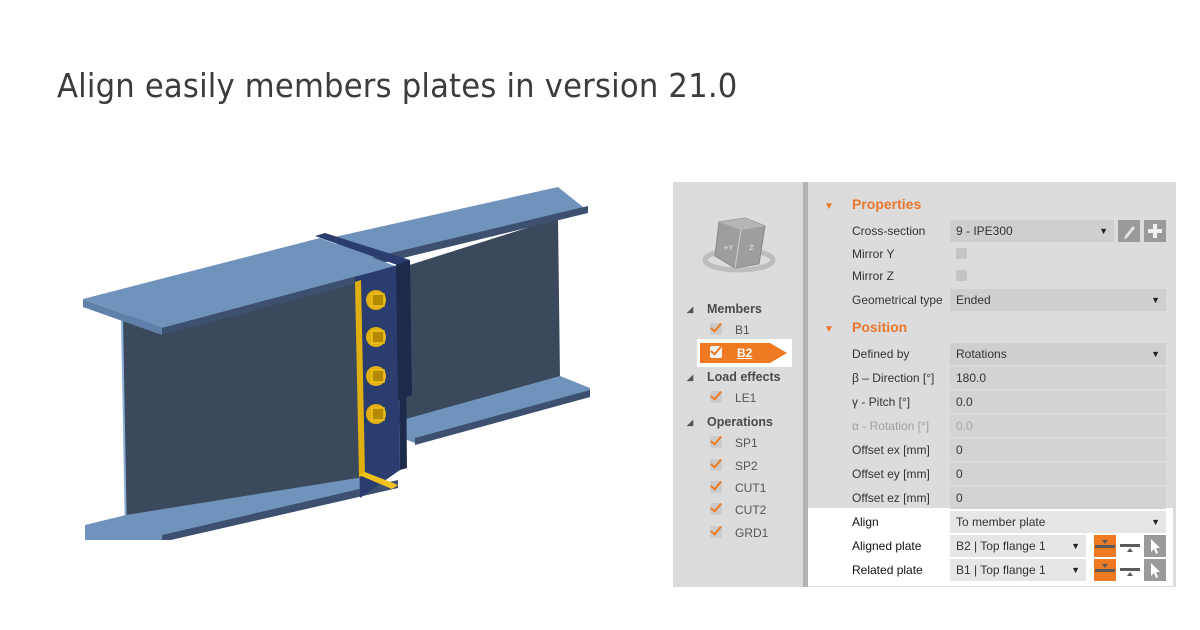 The width and height of the screenshot is (1200, 630). What do you see at coordinates (1058, 300) in the screenshot?
I see `geometrical-type-select: Ended ▼` at bounding box center [1058, 300].